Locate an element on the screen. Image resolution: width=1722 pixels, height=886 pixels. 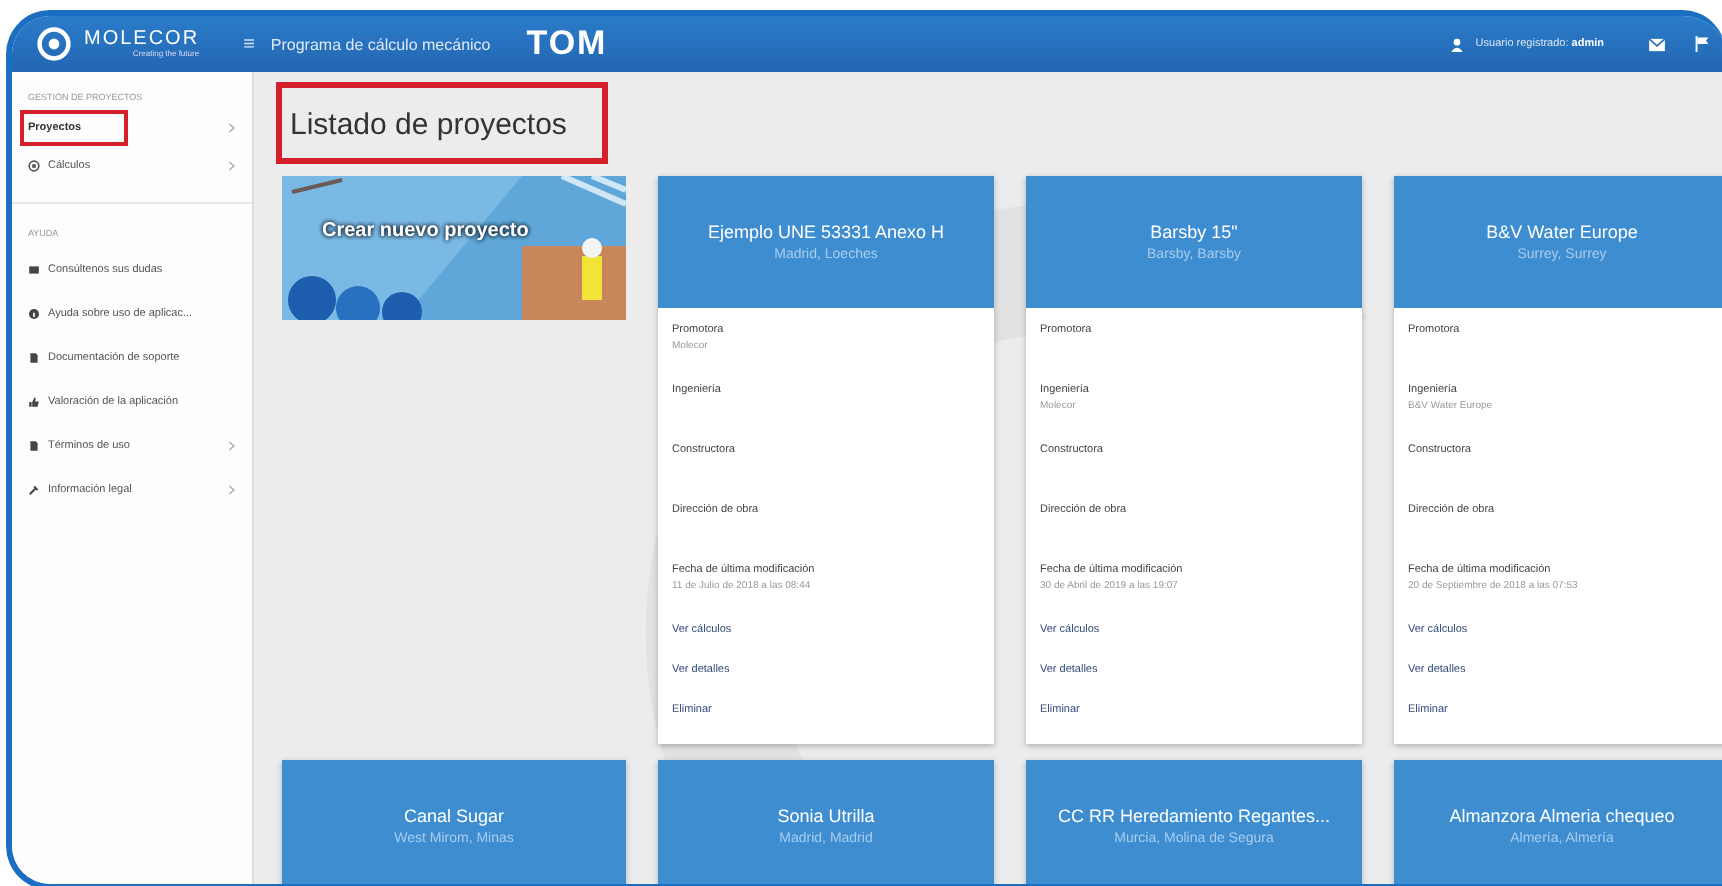
project-title: Almanzora Almeria chequeo is located at coordinates (1562, 816).